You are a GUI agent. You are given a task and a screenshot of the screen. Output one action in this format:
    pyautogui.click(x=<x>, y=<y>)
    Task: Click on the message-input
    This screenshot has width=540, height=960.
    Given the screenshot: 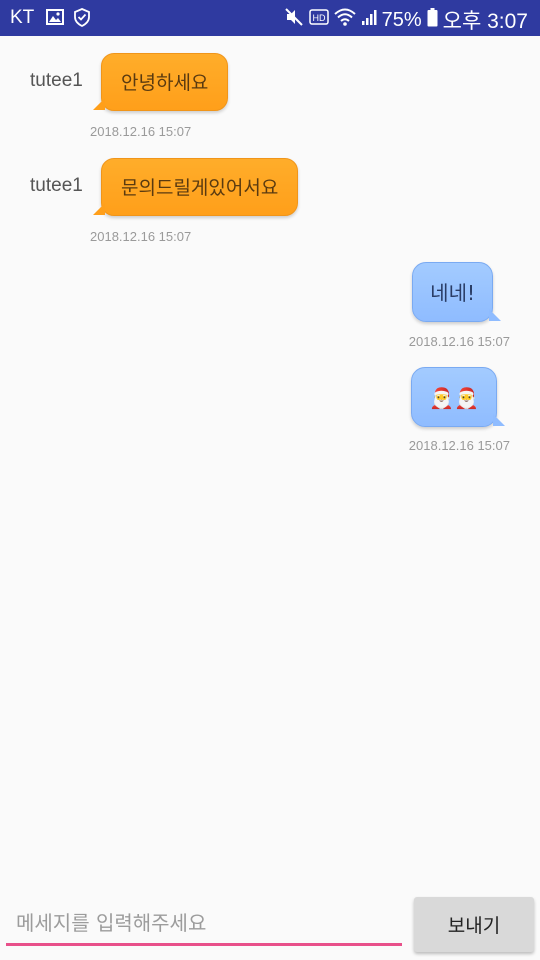 What is the action you would take?
    pyautogui.click(x=204, y=924)
    